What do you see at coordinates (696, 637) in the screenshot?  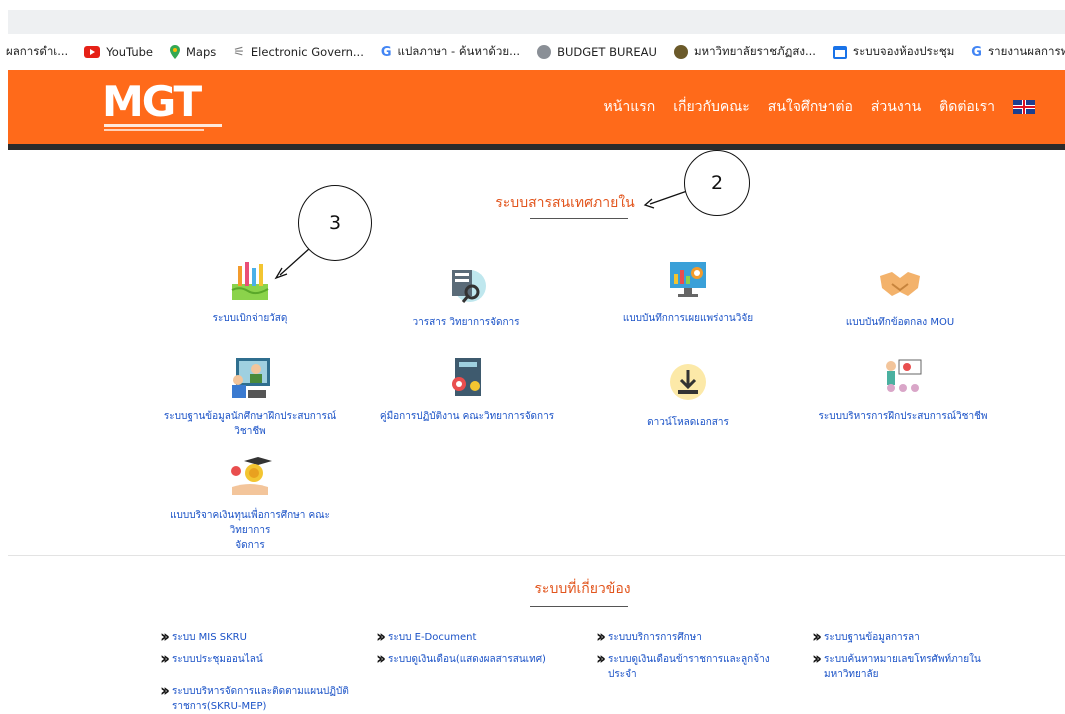 I see `related-link-education: ›› ระบบบริการการศึกษา` at bounding box center [696, 637].